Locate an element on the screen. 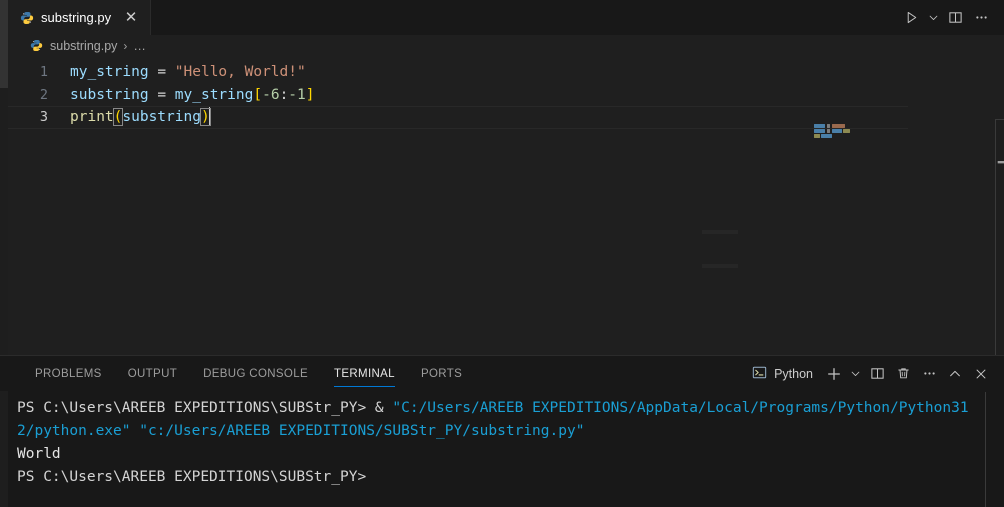  panel-tab-problems: PROBLEMS is located at coordinates (68, 373).